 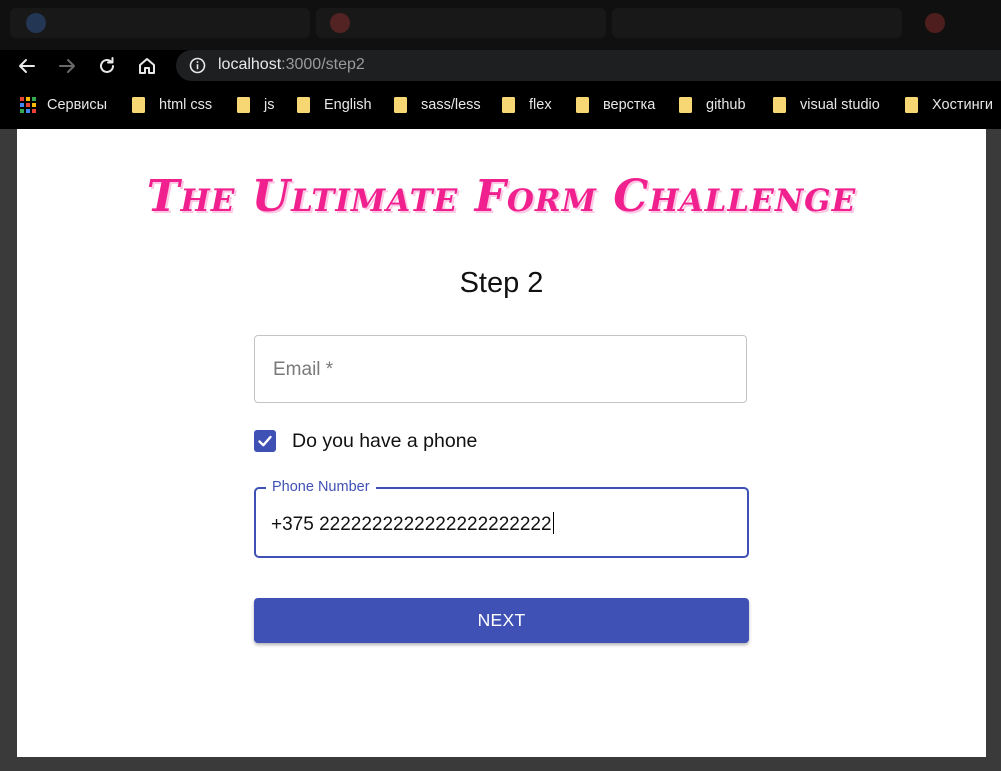 I want to click on email-field, so click(x=500, y=369).